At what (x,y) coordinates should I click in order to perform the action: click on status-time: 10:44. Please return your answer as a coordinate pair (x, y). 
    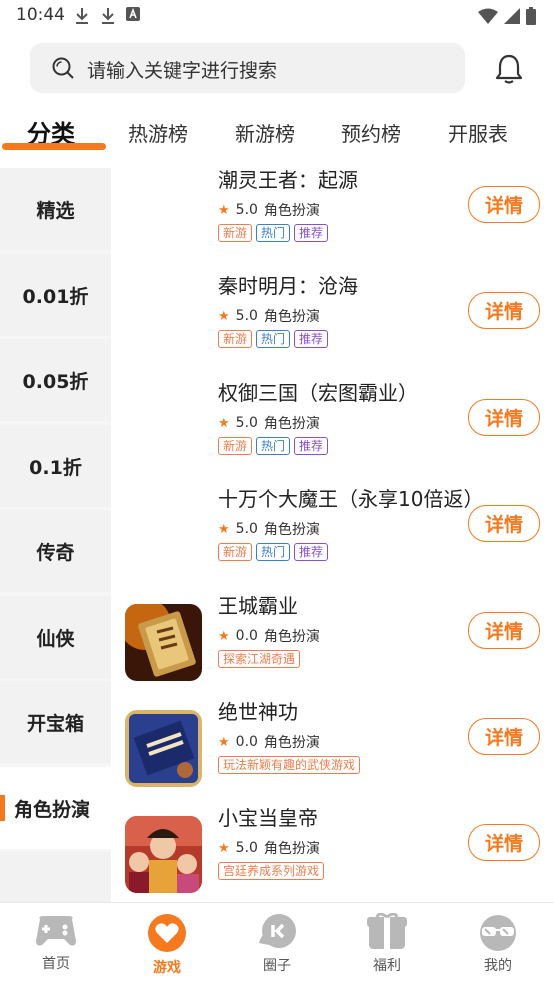
    Looking at the image, I should click on (40, 15).